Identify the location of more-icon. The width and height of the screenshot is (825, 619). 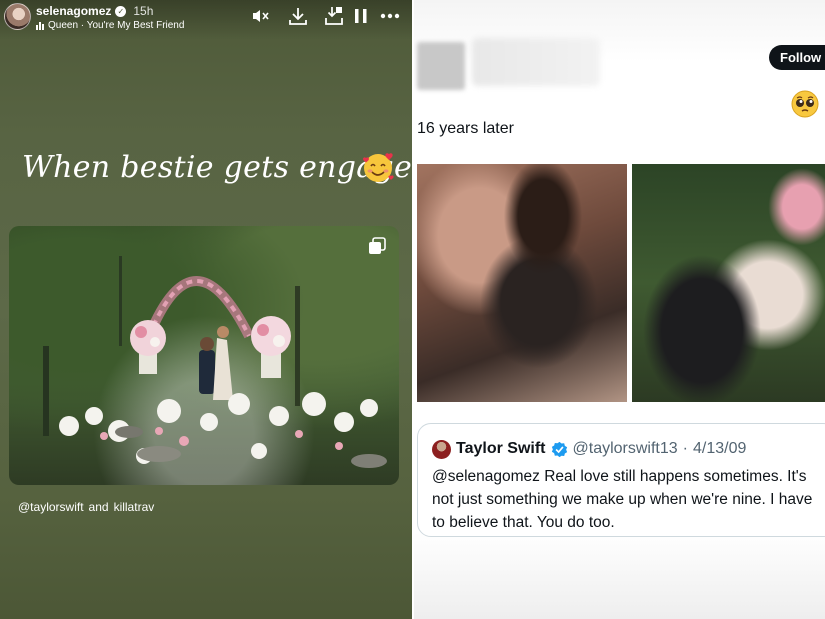
(390, 16).